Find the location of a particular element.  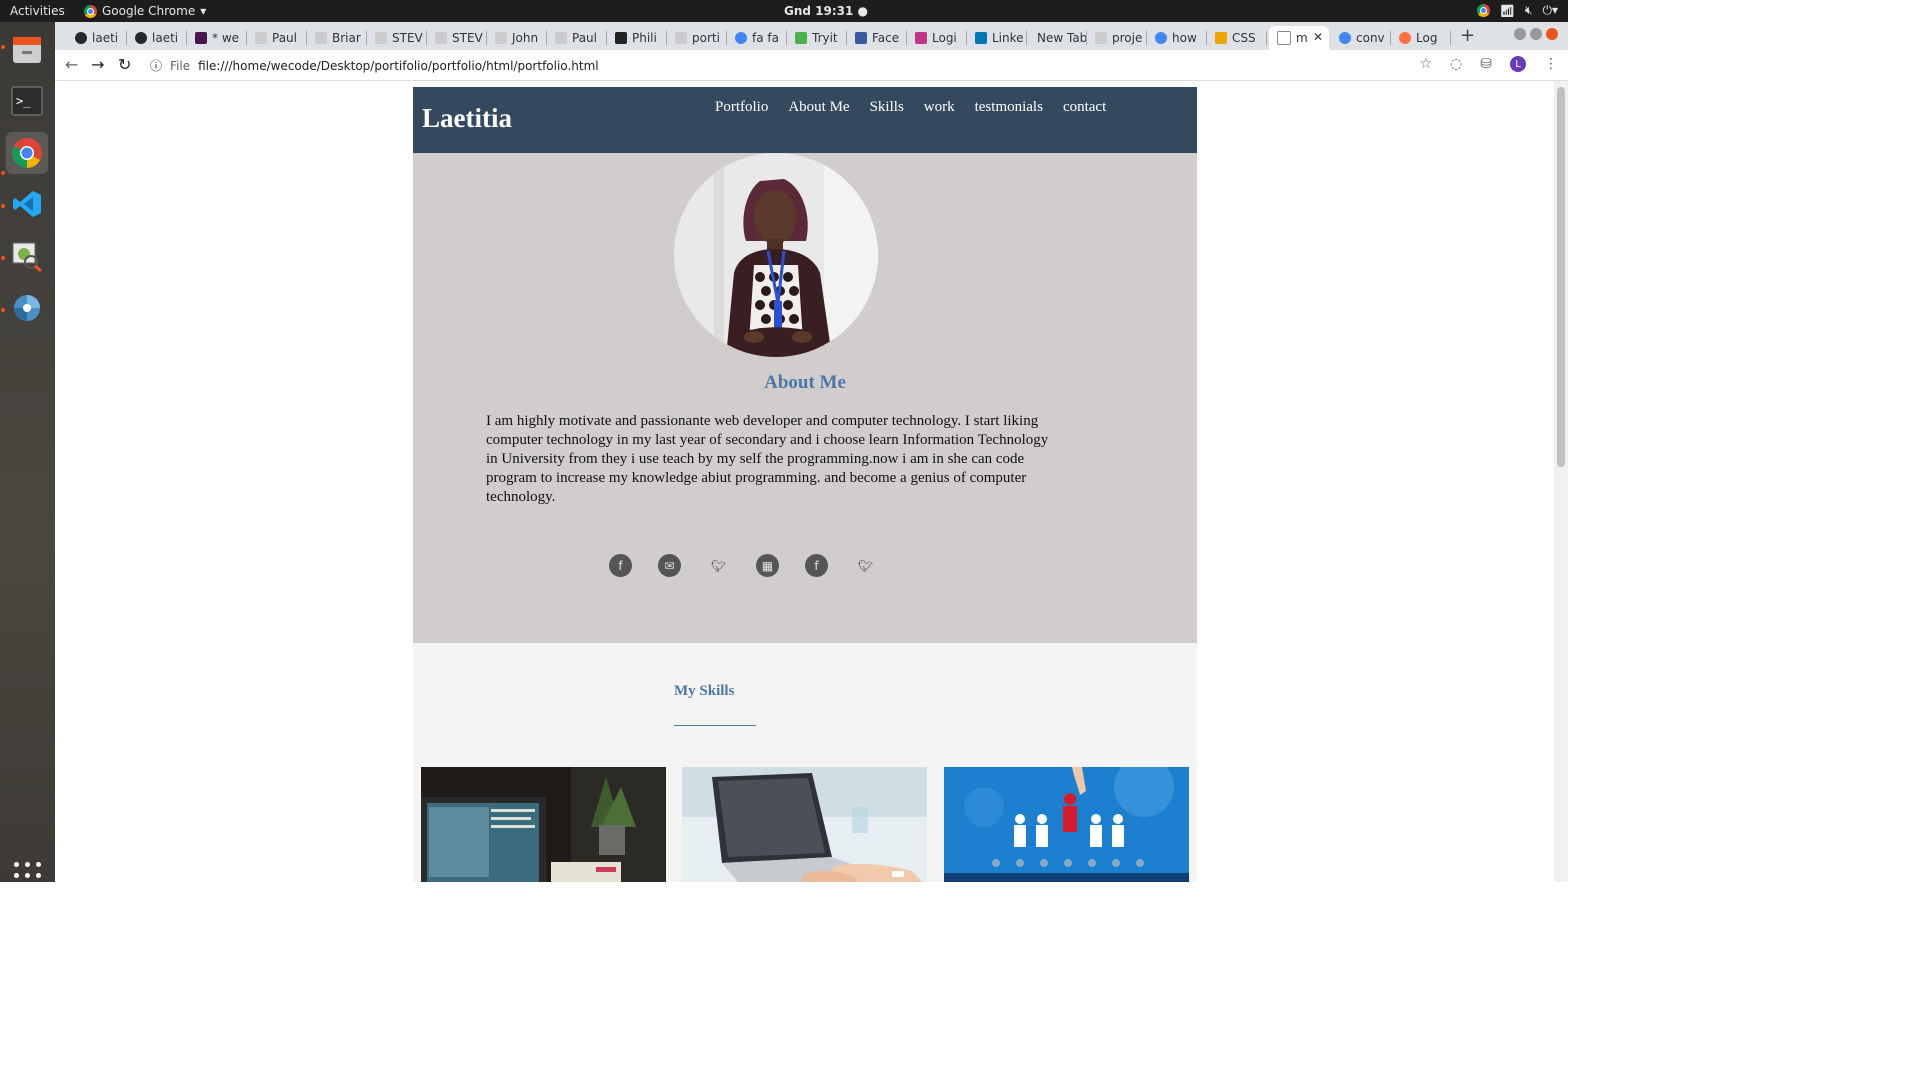

email-icon: ✉ is located at coordinates (669, 565).